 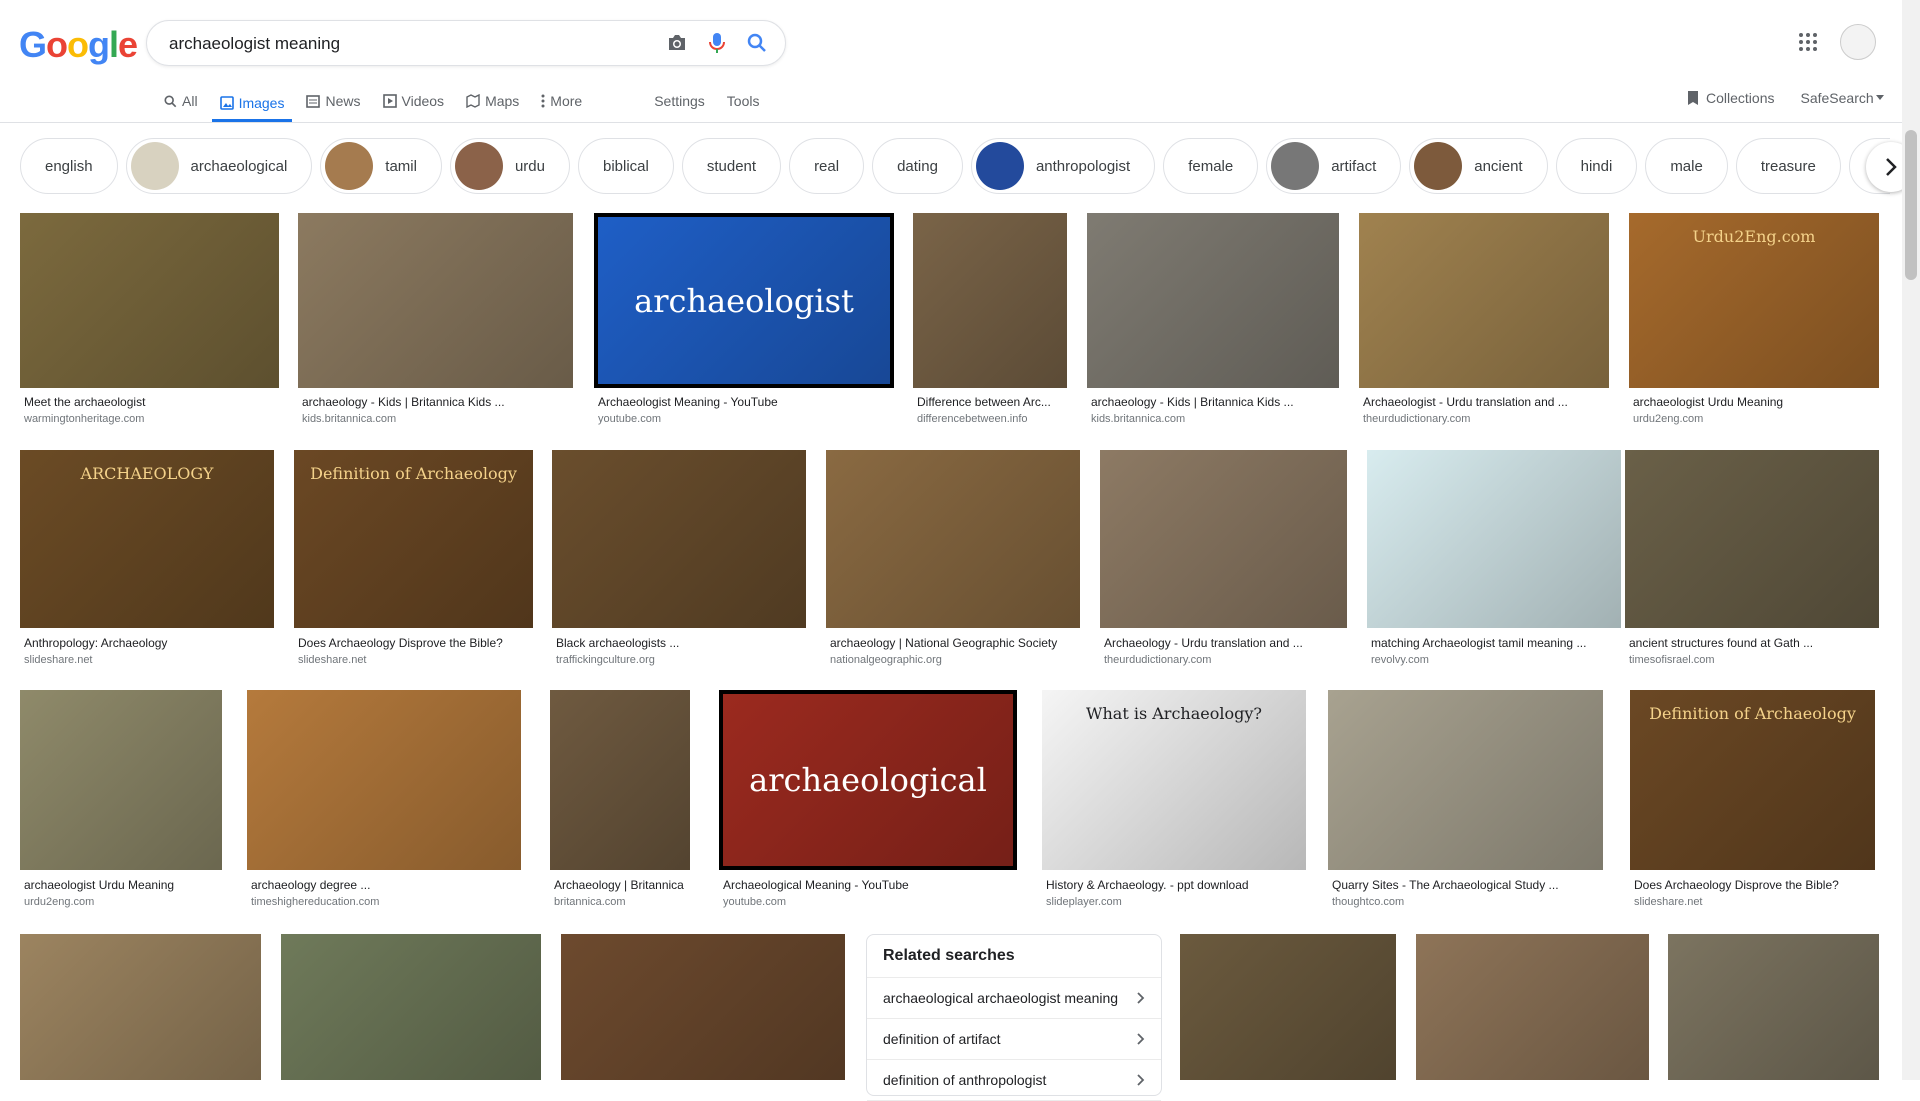 I want to click on result-title: History & Archaeology. - ppt download, so click(x=1175, y=885).